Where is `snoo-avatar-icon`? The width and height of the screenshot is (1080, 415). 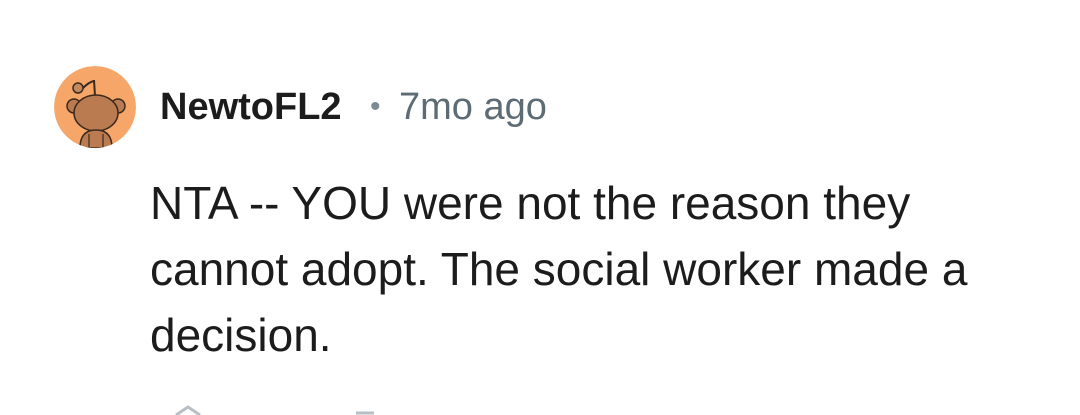 snoo-avatar-icon is located at coordinates (95, 107).